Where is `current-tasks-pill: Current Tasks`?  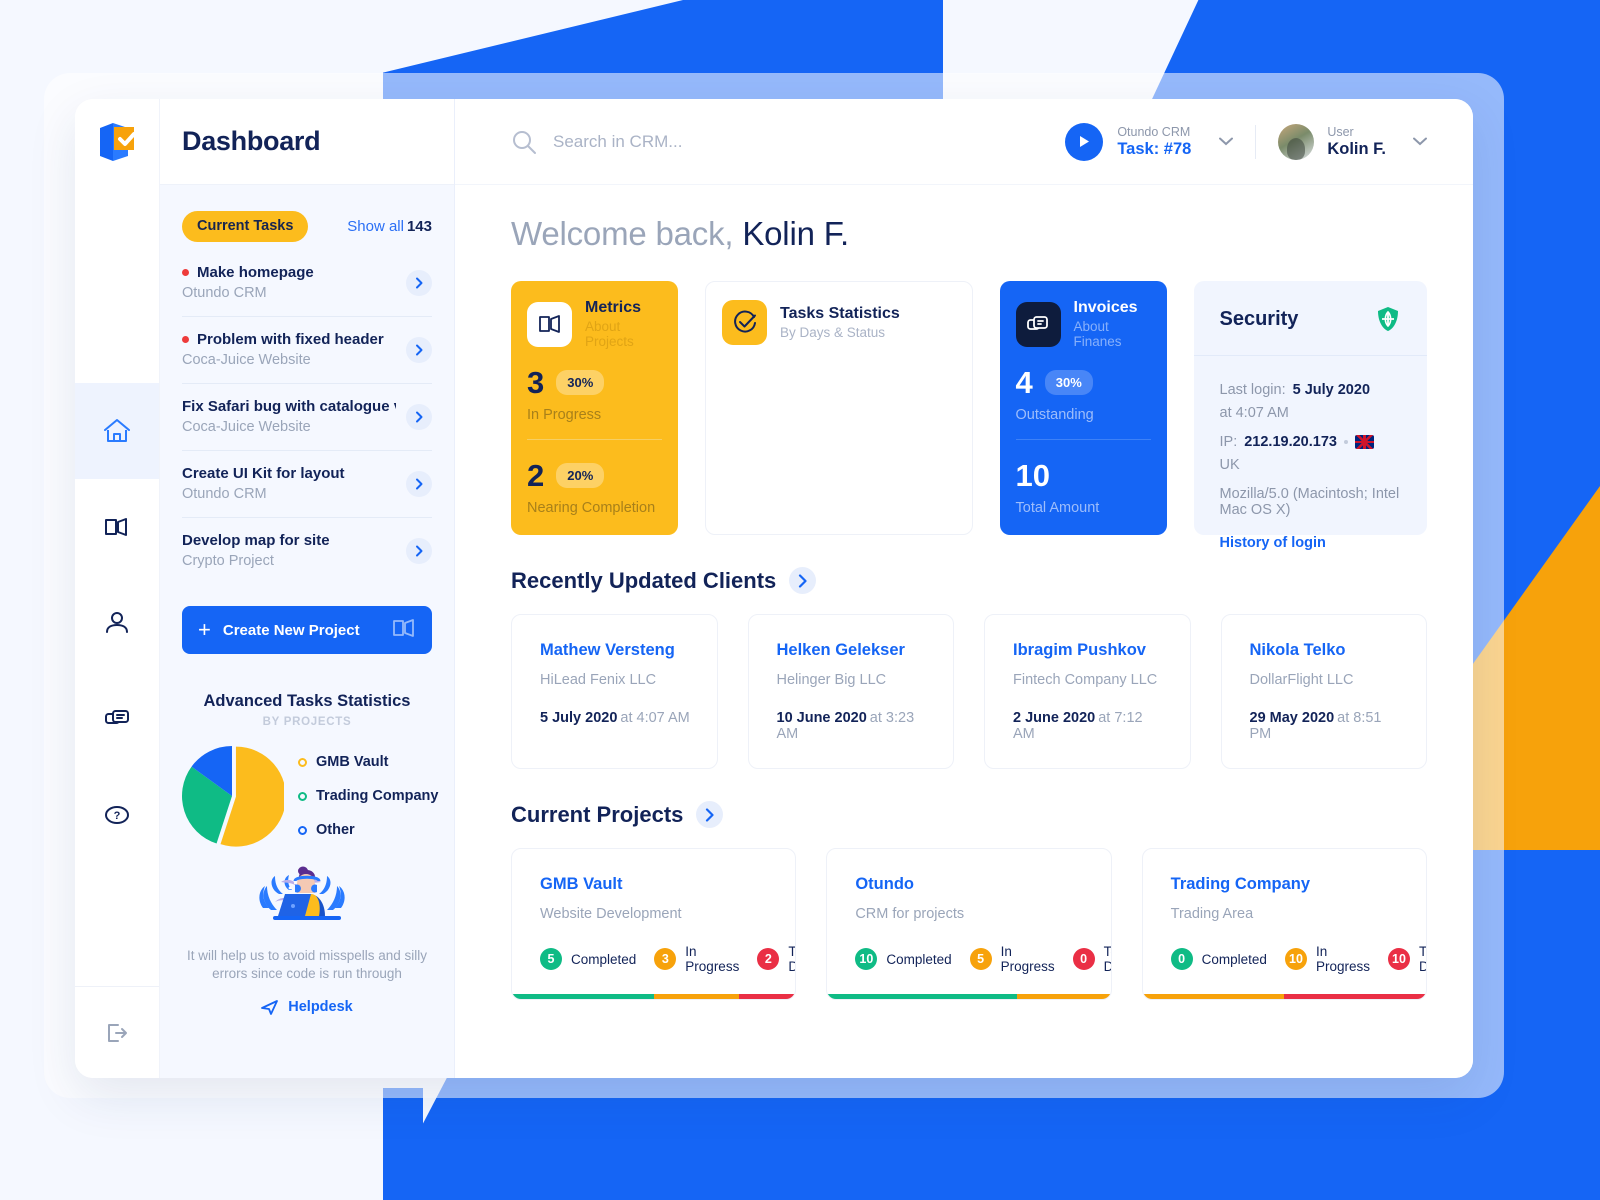 current-tasks-pill: Current Tasks is located at coordinates (245, 226).